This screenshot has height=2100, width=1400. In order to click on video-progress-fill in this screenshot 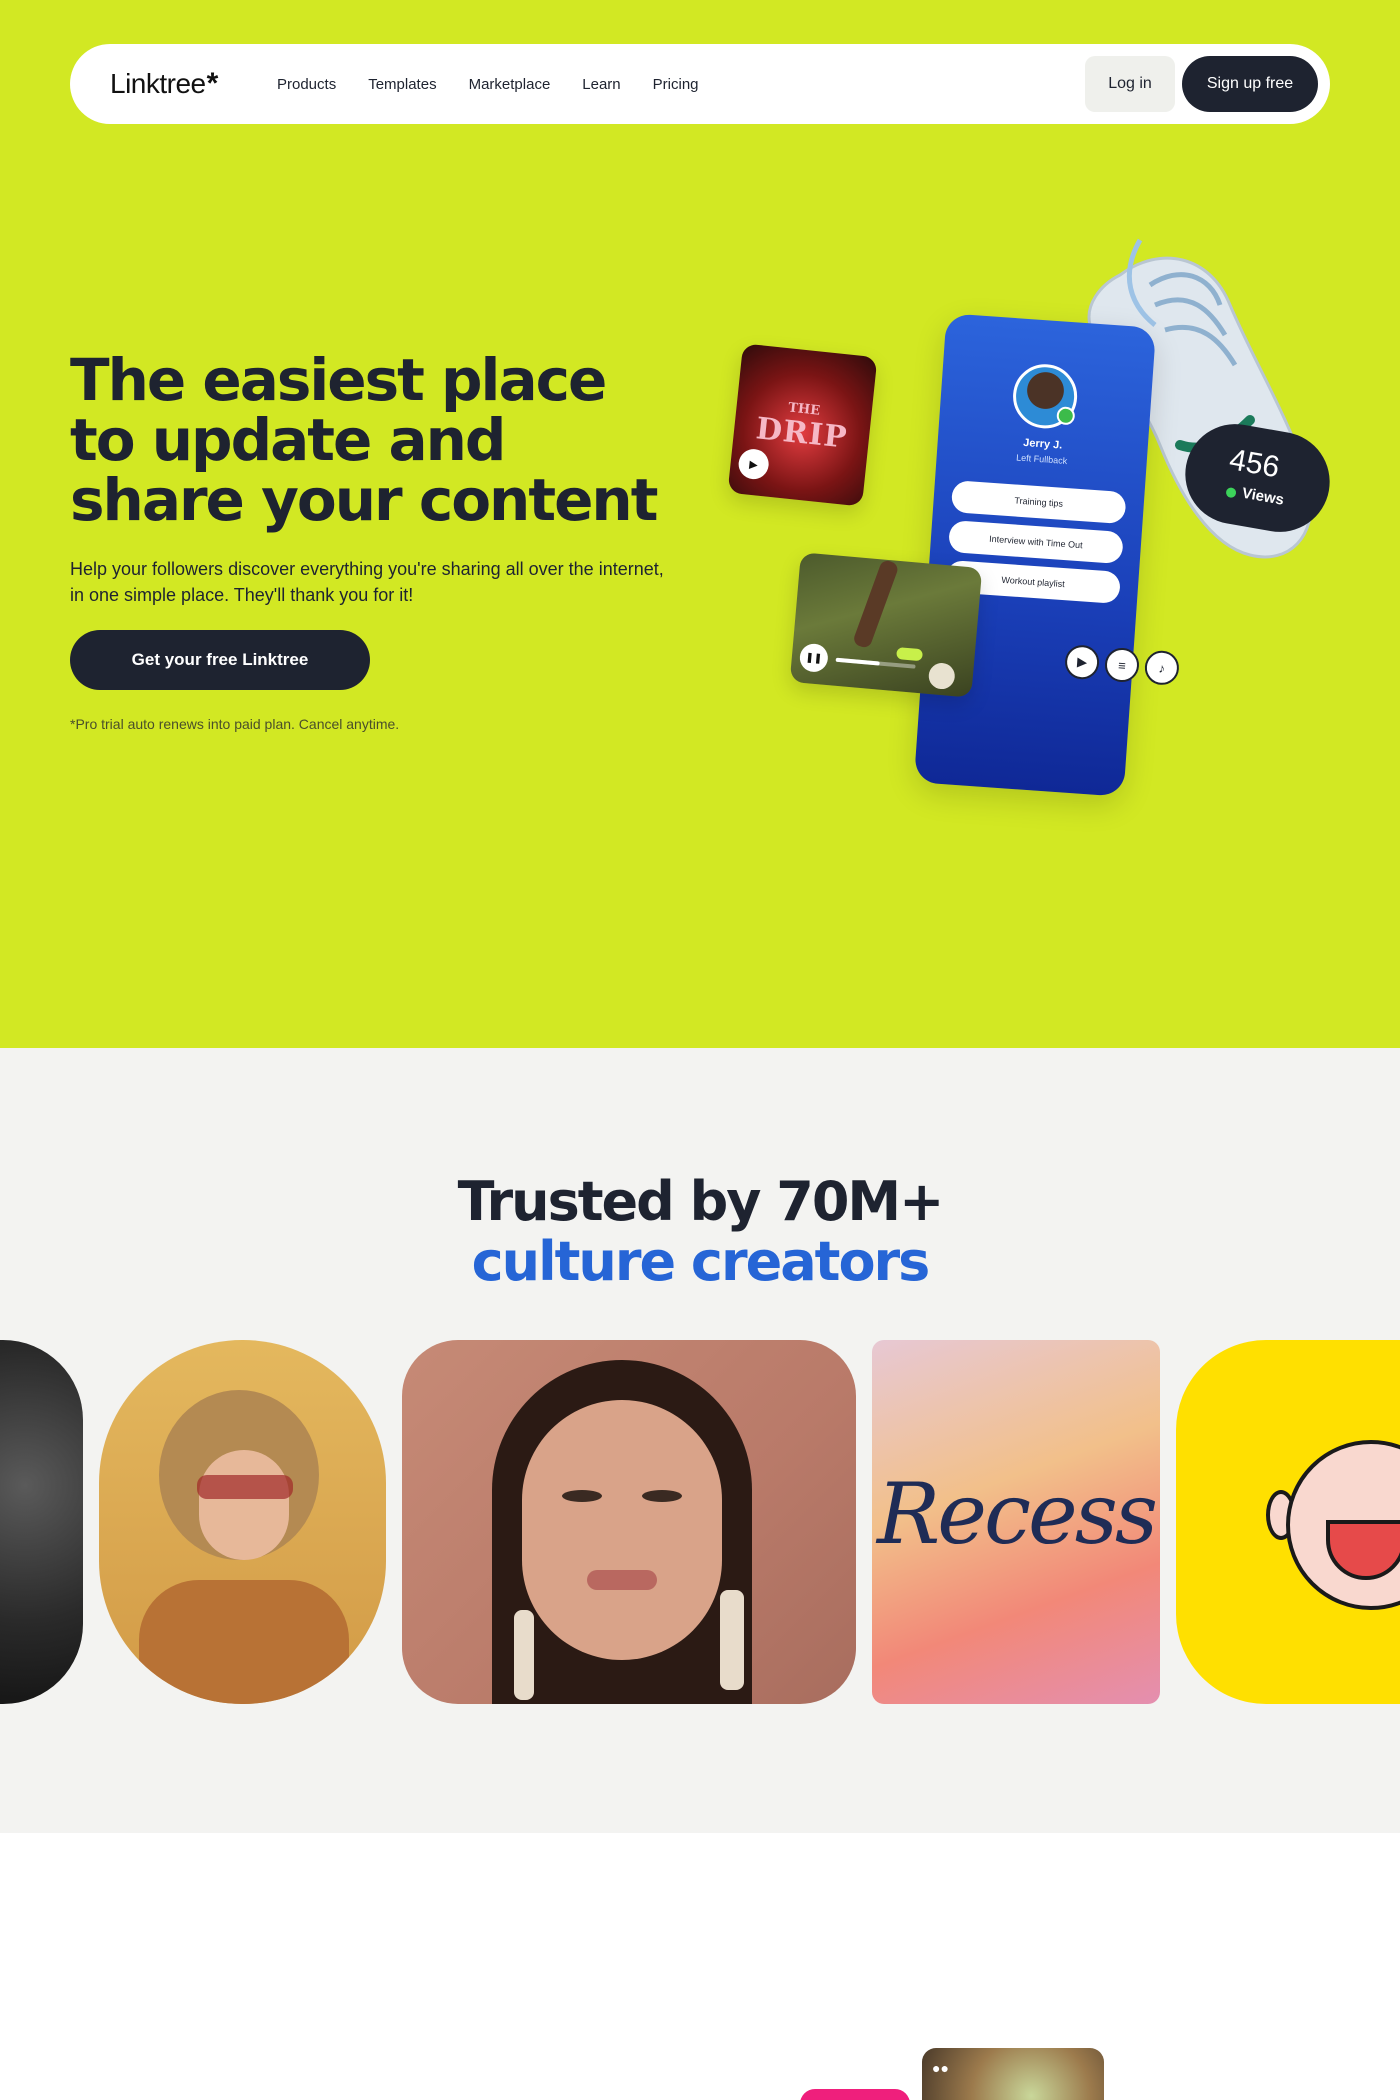, I will do `click(857, 661)`.